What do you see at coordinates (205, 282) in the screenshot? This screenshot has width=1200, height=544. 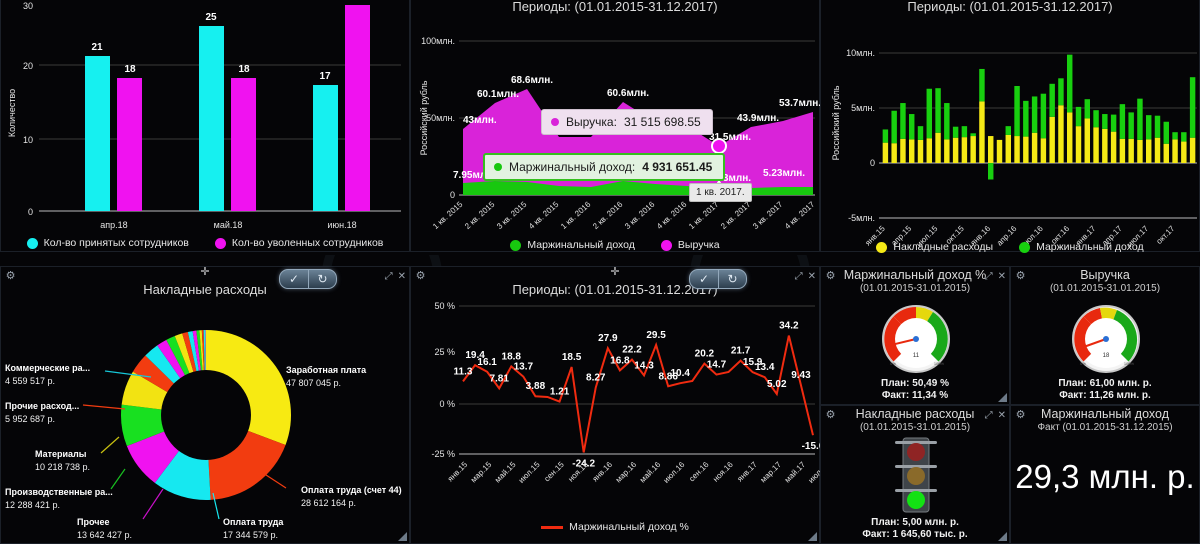 I see `panel-pie-header: ⚙ ✛ Накладные расходы ✓ ↻ ⤢ ✕` at bounding box center [205, 282].